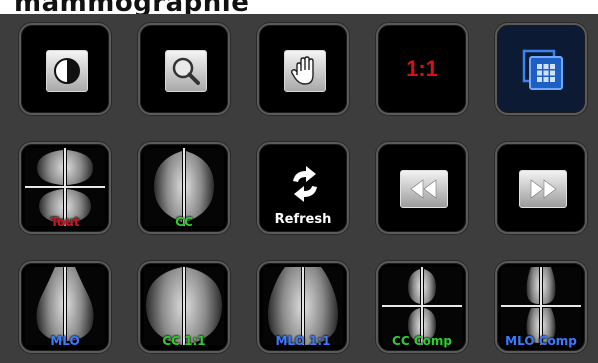  I want to click on view-label: MLO Comp, so click(541, 341).